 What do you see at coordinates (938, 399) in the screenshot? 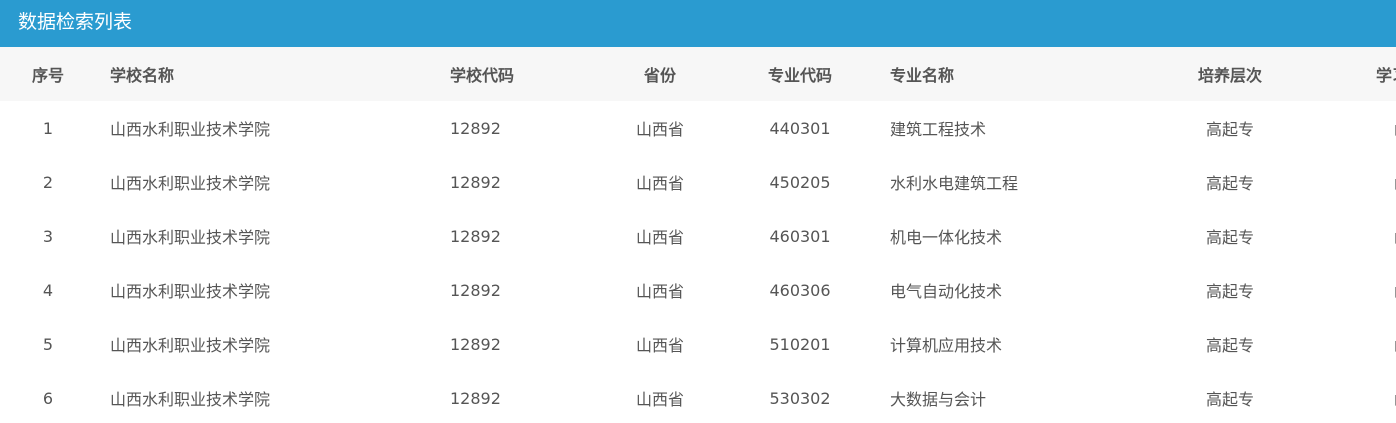
I see `cell-major-name: 大数据与会计` at bounding box center [938, 399].